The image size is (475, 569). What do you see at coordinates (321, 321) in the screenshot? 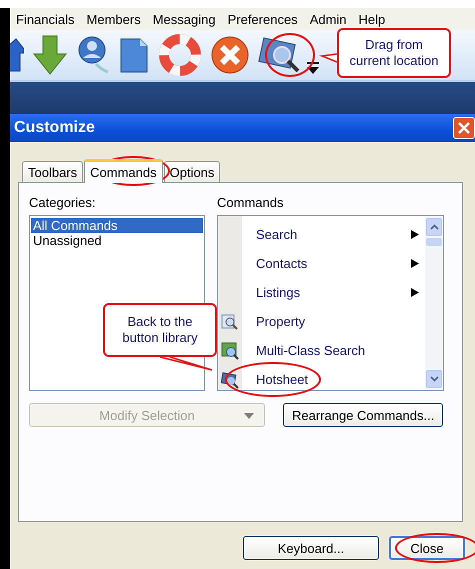
I see `command-item: Property` at bounding box center [321, 321].